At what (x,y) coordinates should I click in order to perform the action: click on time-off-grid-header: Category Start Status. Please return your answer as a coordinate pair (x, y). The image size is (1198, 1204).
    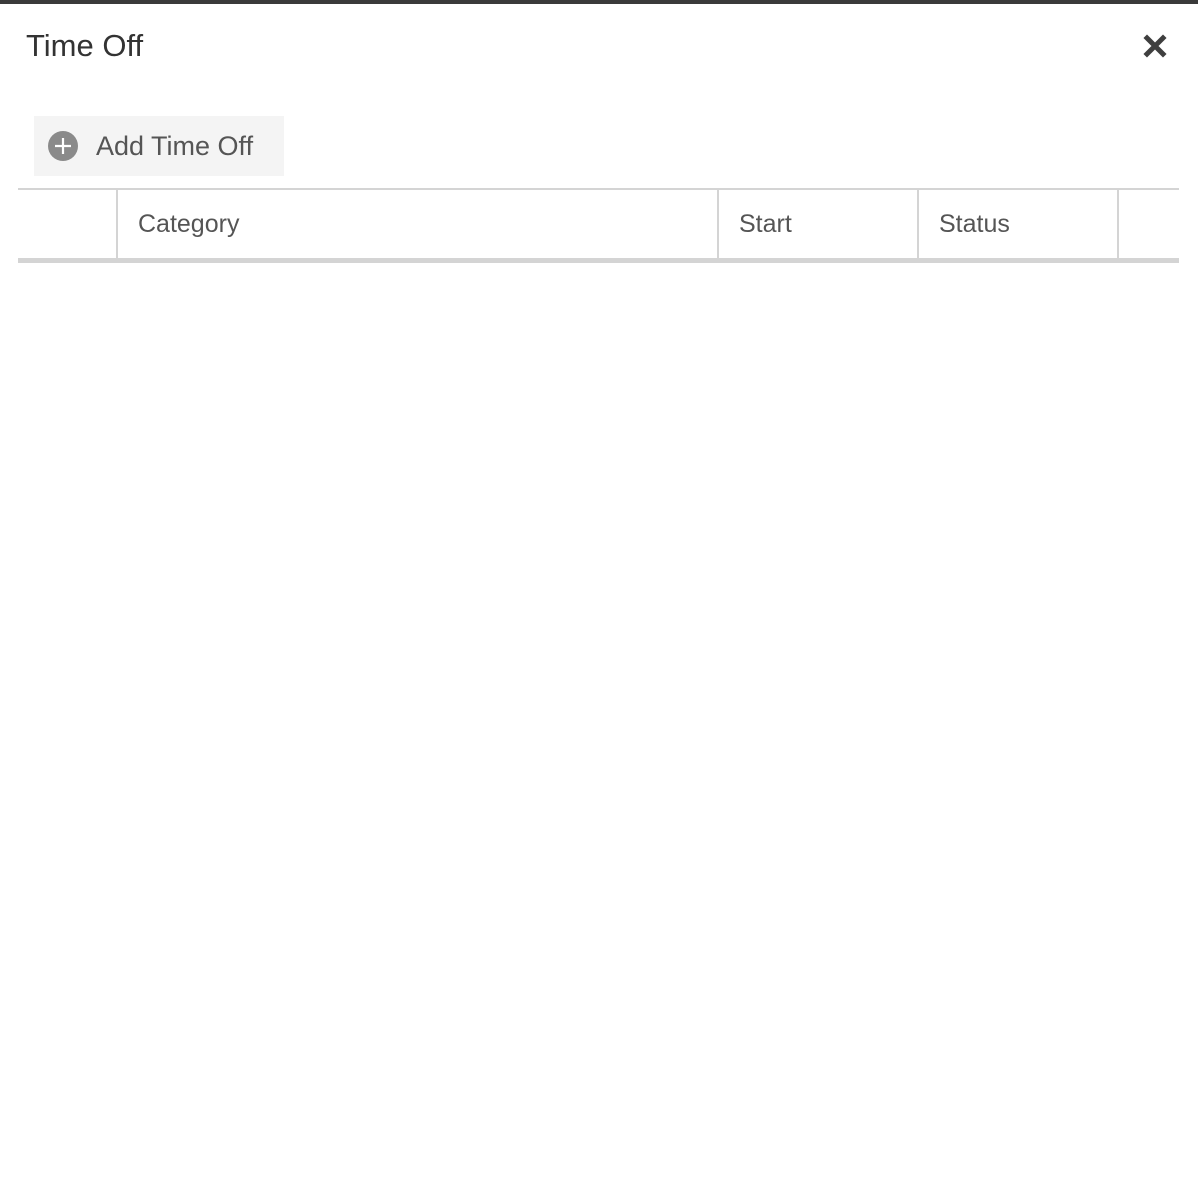
    Looking at the image, I should click on (598, 225).